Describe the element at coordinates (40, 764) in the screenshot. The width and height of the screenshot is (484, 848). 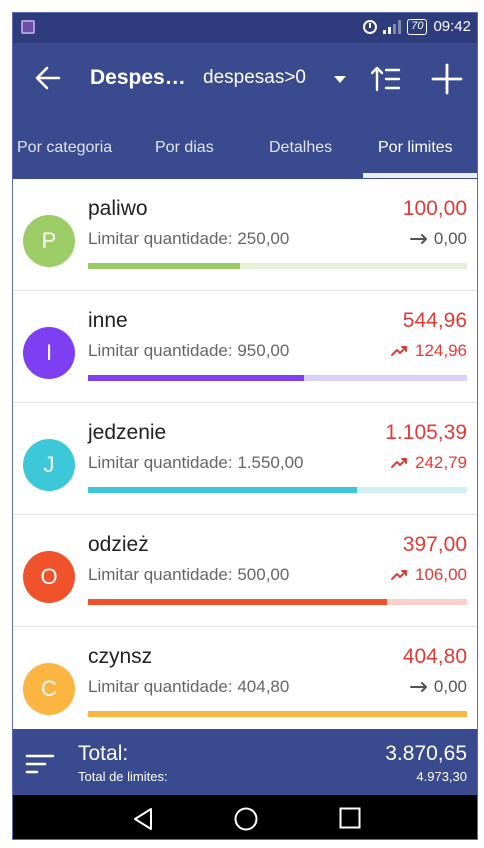
I see `sort-lines-icon` at that location.